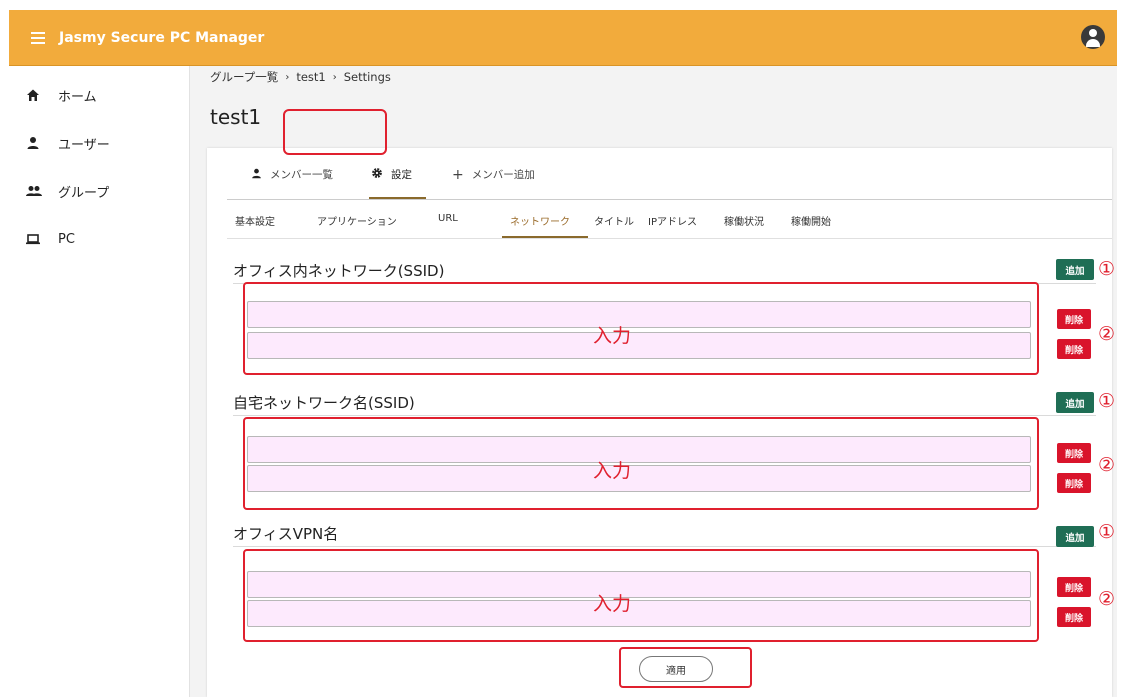 The width and height of the screenshot is (1126, 697). Describe the element at coordinates (357, 220) in the screenshot. I see `tab-applications: アプリケーション` at that location.